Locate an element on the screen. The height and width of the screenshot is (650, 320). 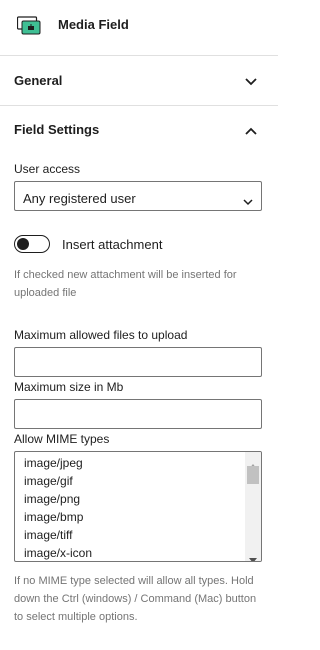
scroll-down-arrow-icon is located at coordinates (253, 556).